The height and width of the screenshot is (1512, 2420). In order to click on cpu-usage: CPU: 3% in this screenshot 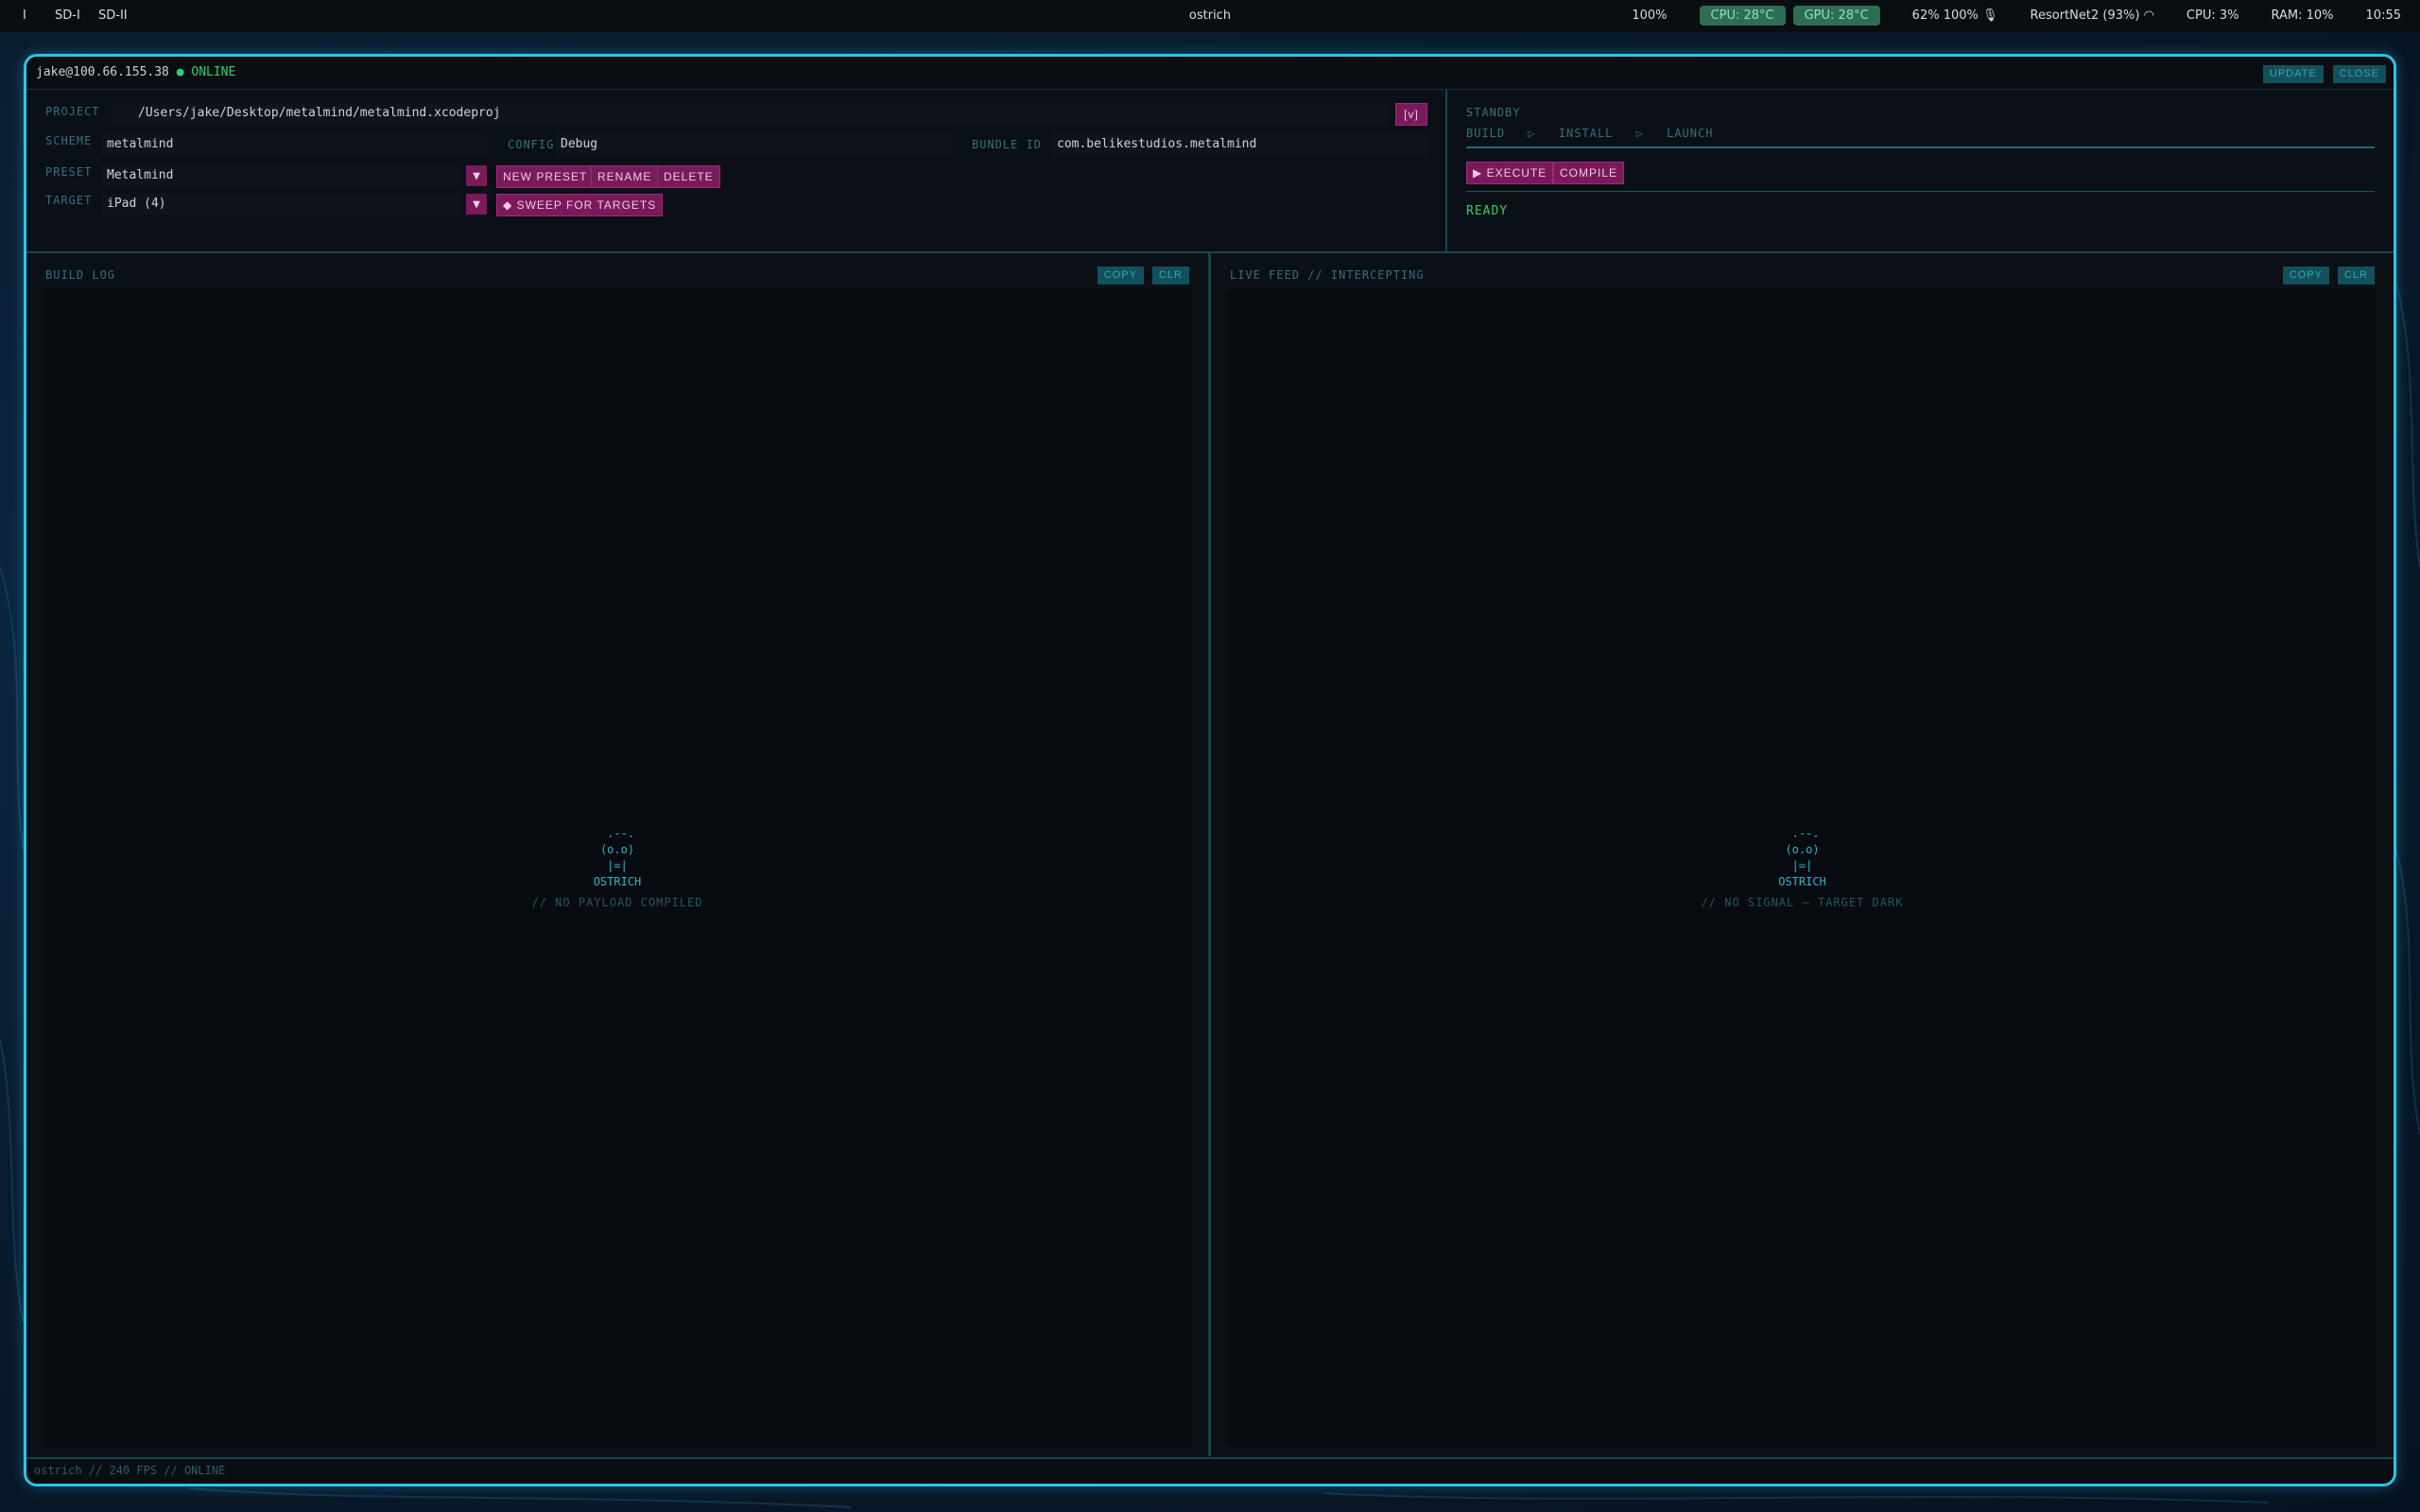, I will do `click(2212, 16)`.